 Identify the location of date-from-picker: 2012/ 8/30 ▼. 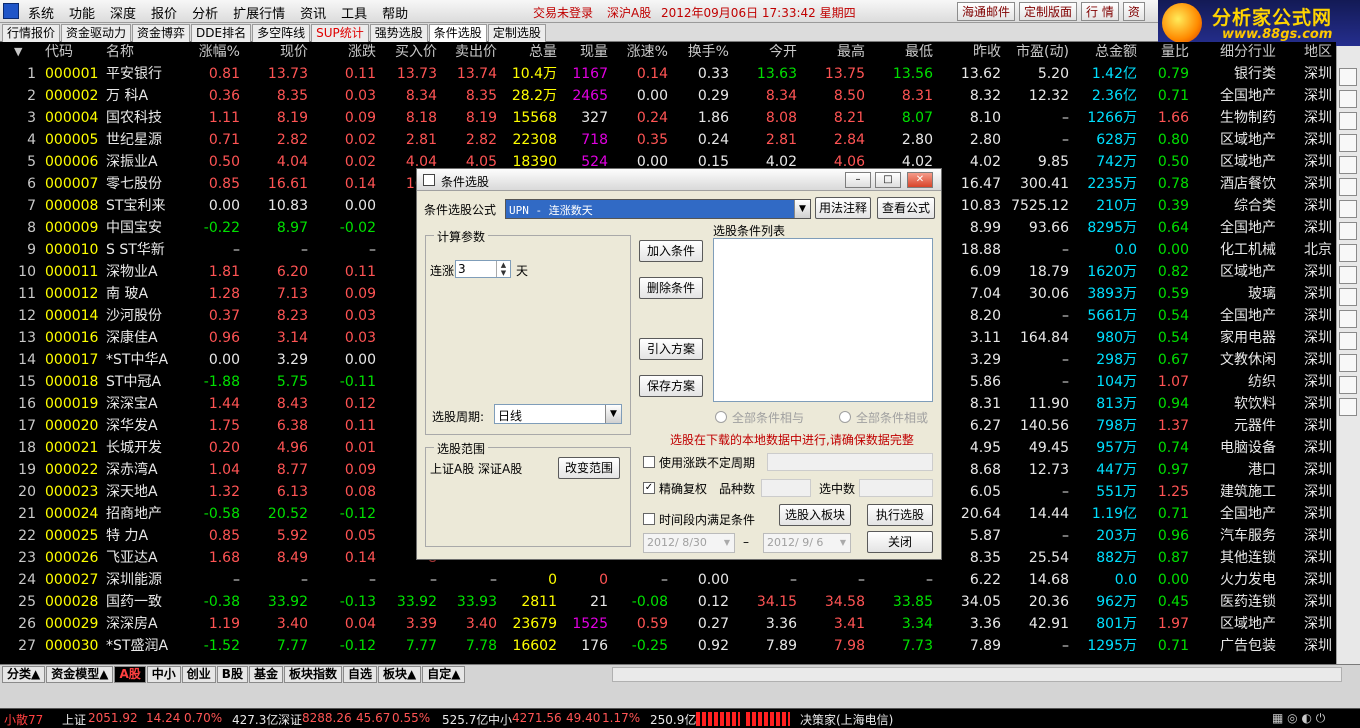
(689, 543).